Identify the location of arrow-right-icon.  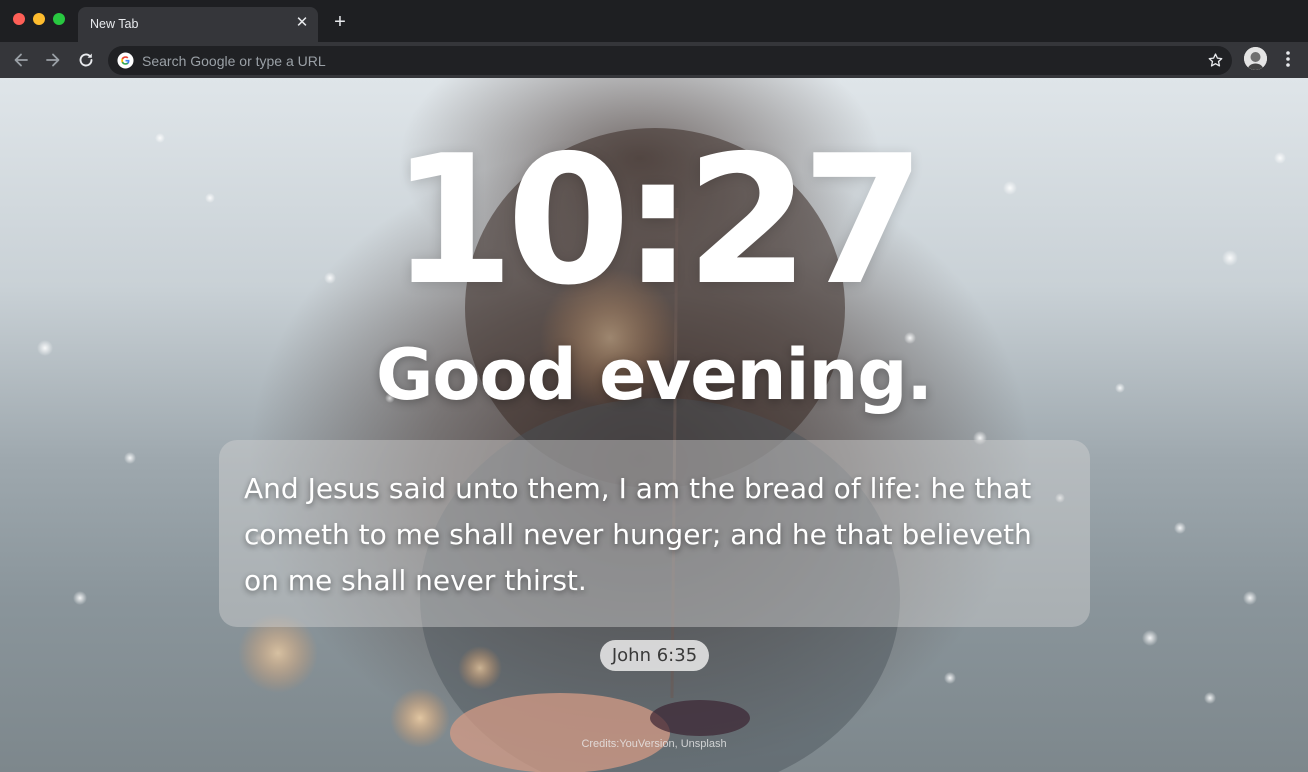
(53, 60).